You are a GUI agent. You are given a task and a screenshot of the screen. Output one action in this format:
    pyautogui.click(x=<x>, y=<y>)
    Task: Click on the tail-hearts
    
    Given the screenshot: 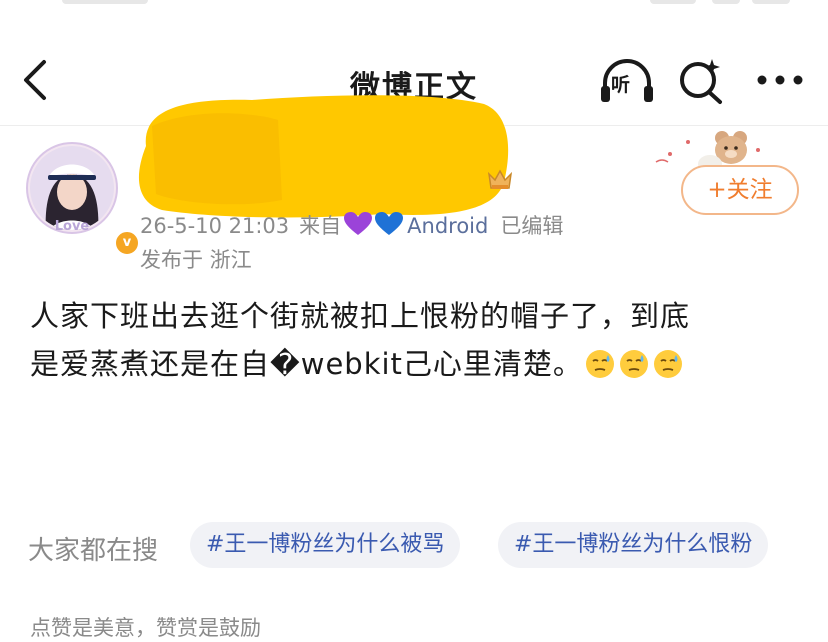 What is the action you would take?
    pyautogui.click(x=374, y=226)
    